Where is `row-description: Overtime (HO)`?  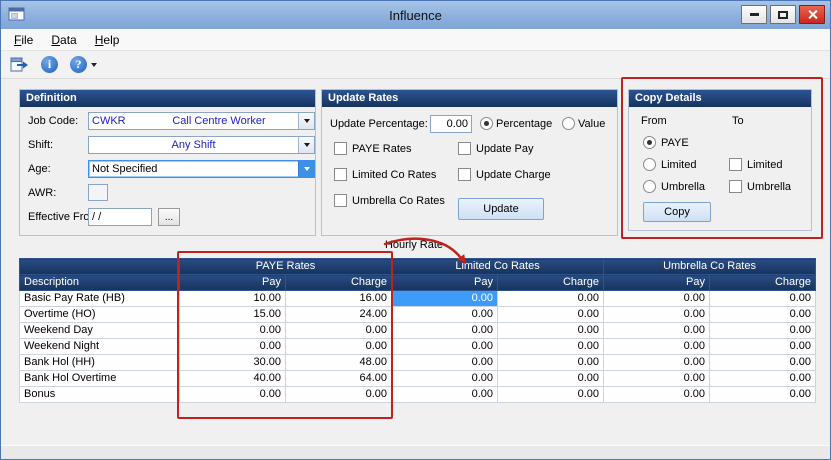
row-description: Overtime (HO) is located at coordinates (99, 314).